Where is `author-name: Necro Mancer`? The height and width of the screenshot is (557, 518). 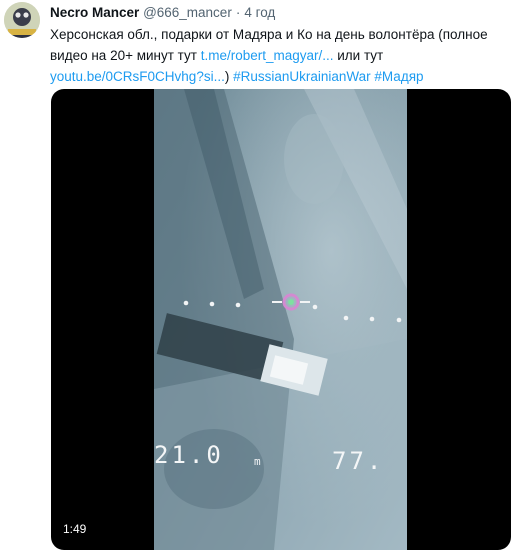
author-name: Necro Mancer is located at coordinates (94, 12).